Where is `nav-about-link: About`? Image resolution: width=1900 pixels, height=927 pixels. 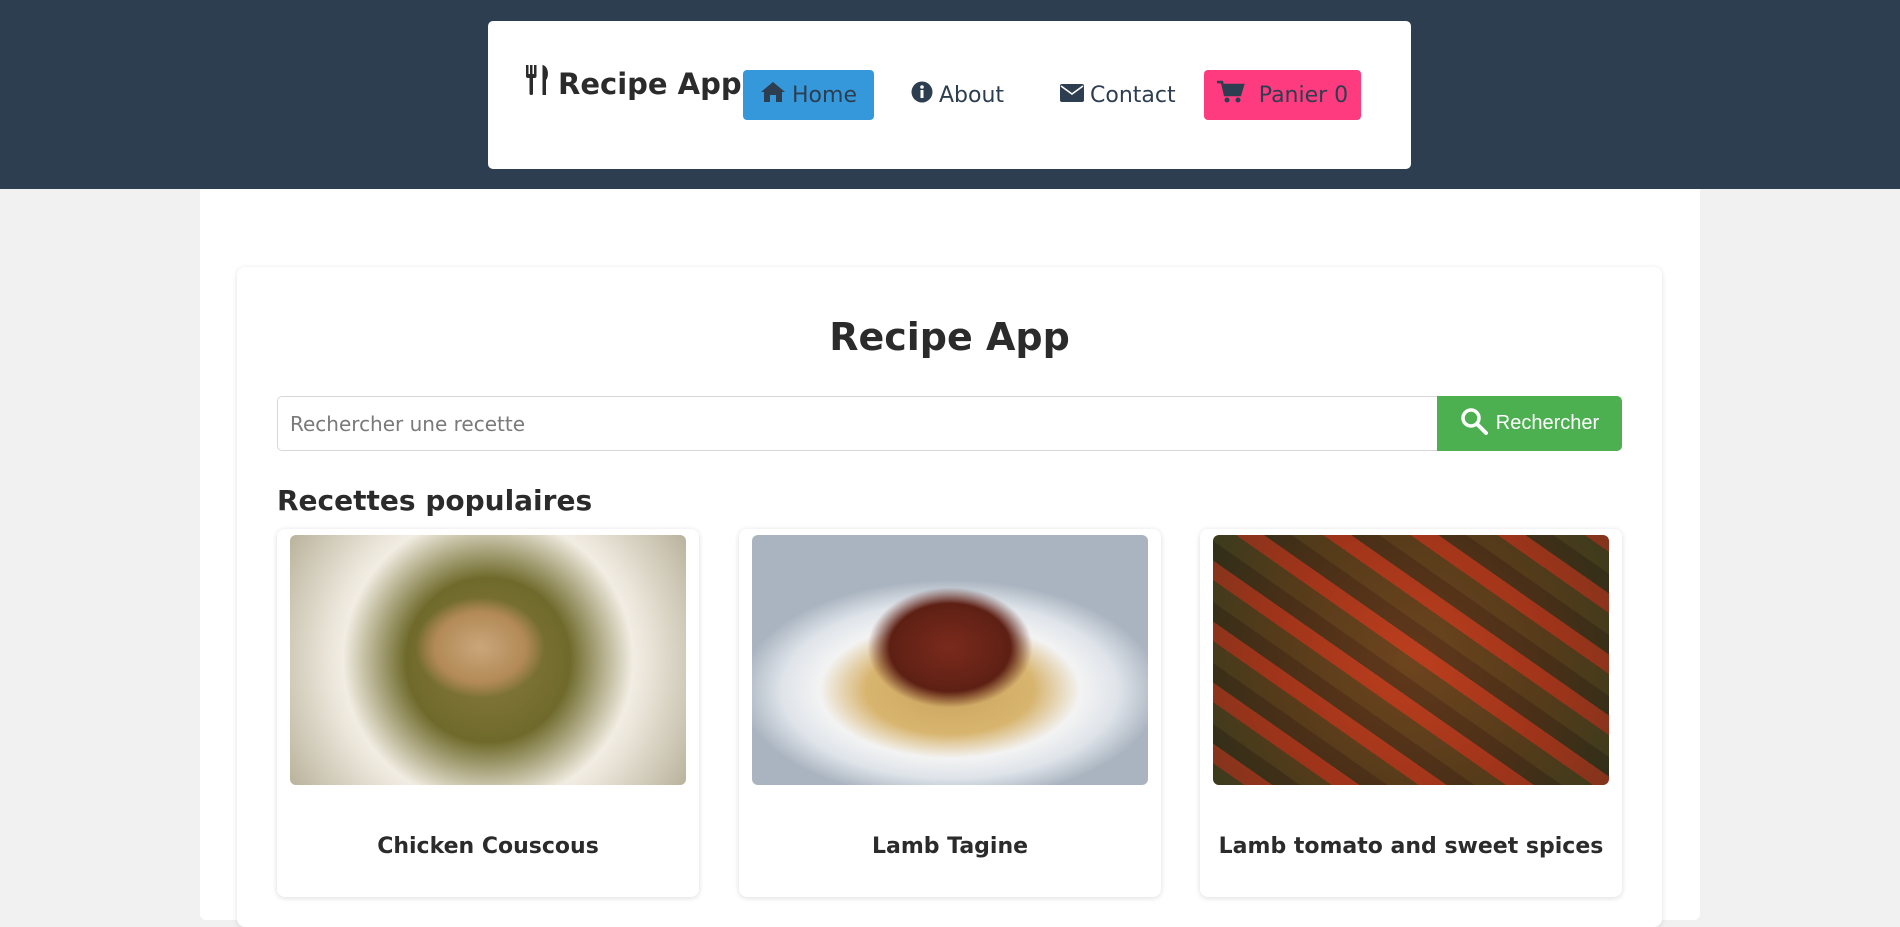 nav-about-link: About is located at coordinates (957, 95).